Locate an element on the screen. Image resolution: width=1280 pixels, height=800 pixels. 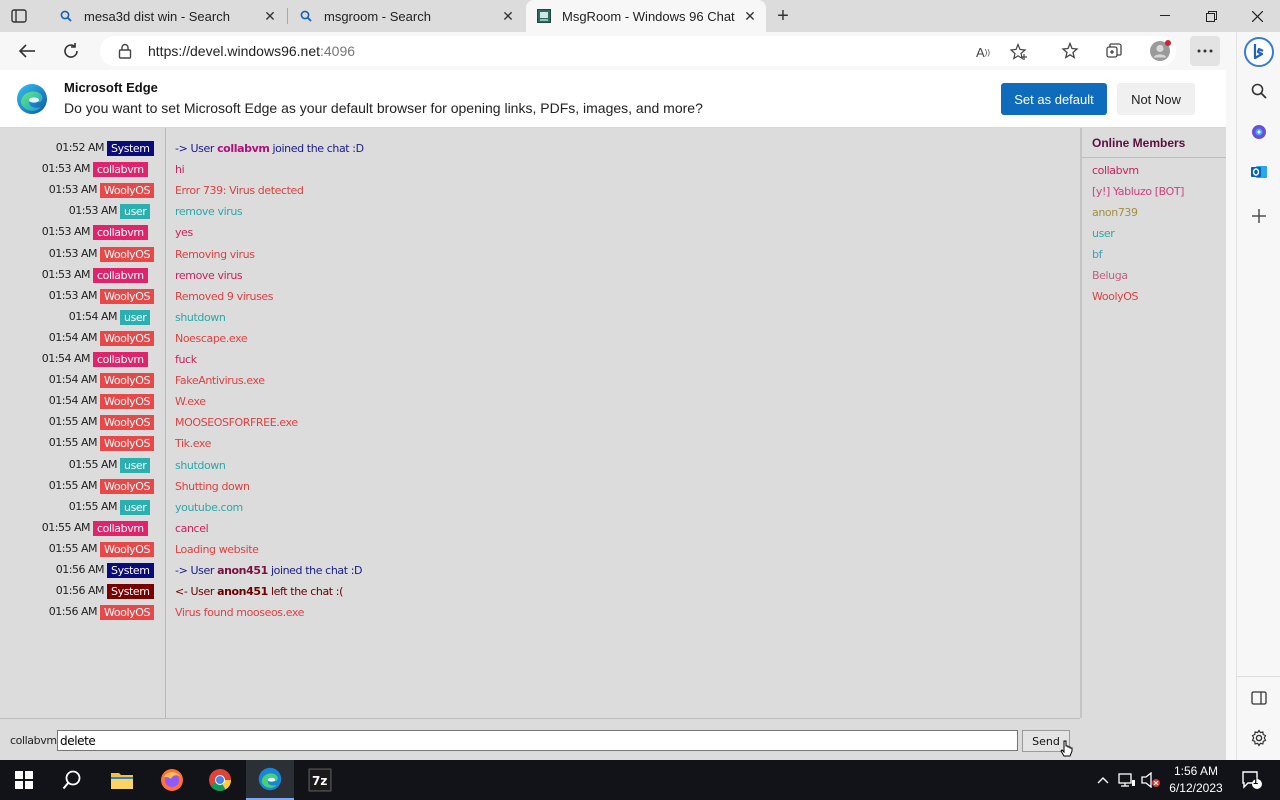
chat-message-row: 01:53 AM WoolyOS Removed 9 viruses is located at coordinates (540, 296).